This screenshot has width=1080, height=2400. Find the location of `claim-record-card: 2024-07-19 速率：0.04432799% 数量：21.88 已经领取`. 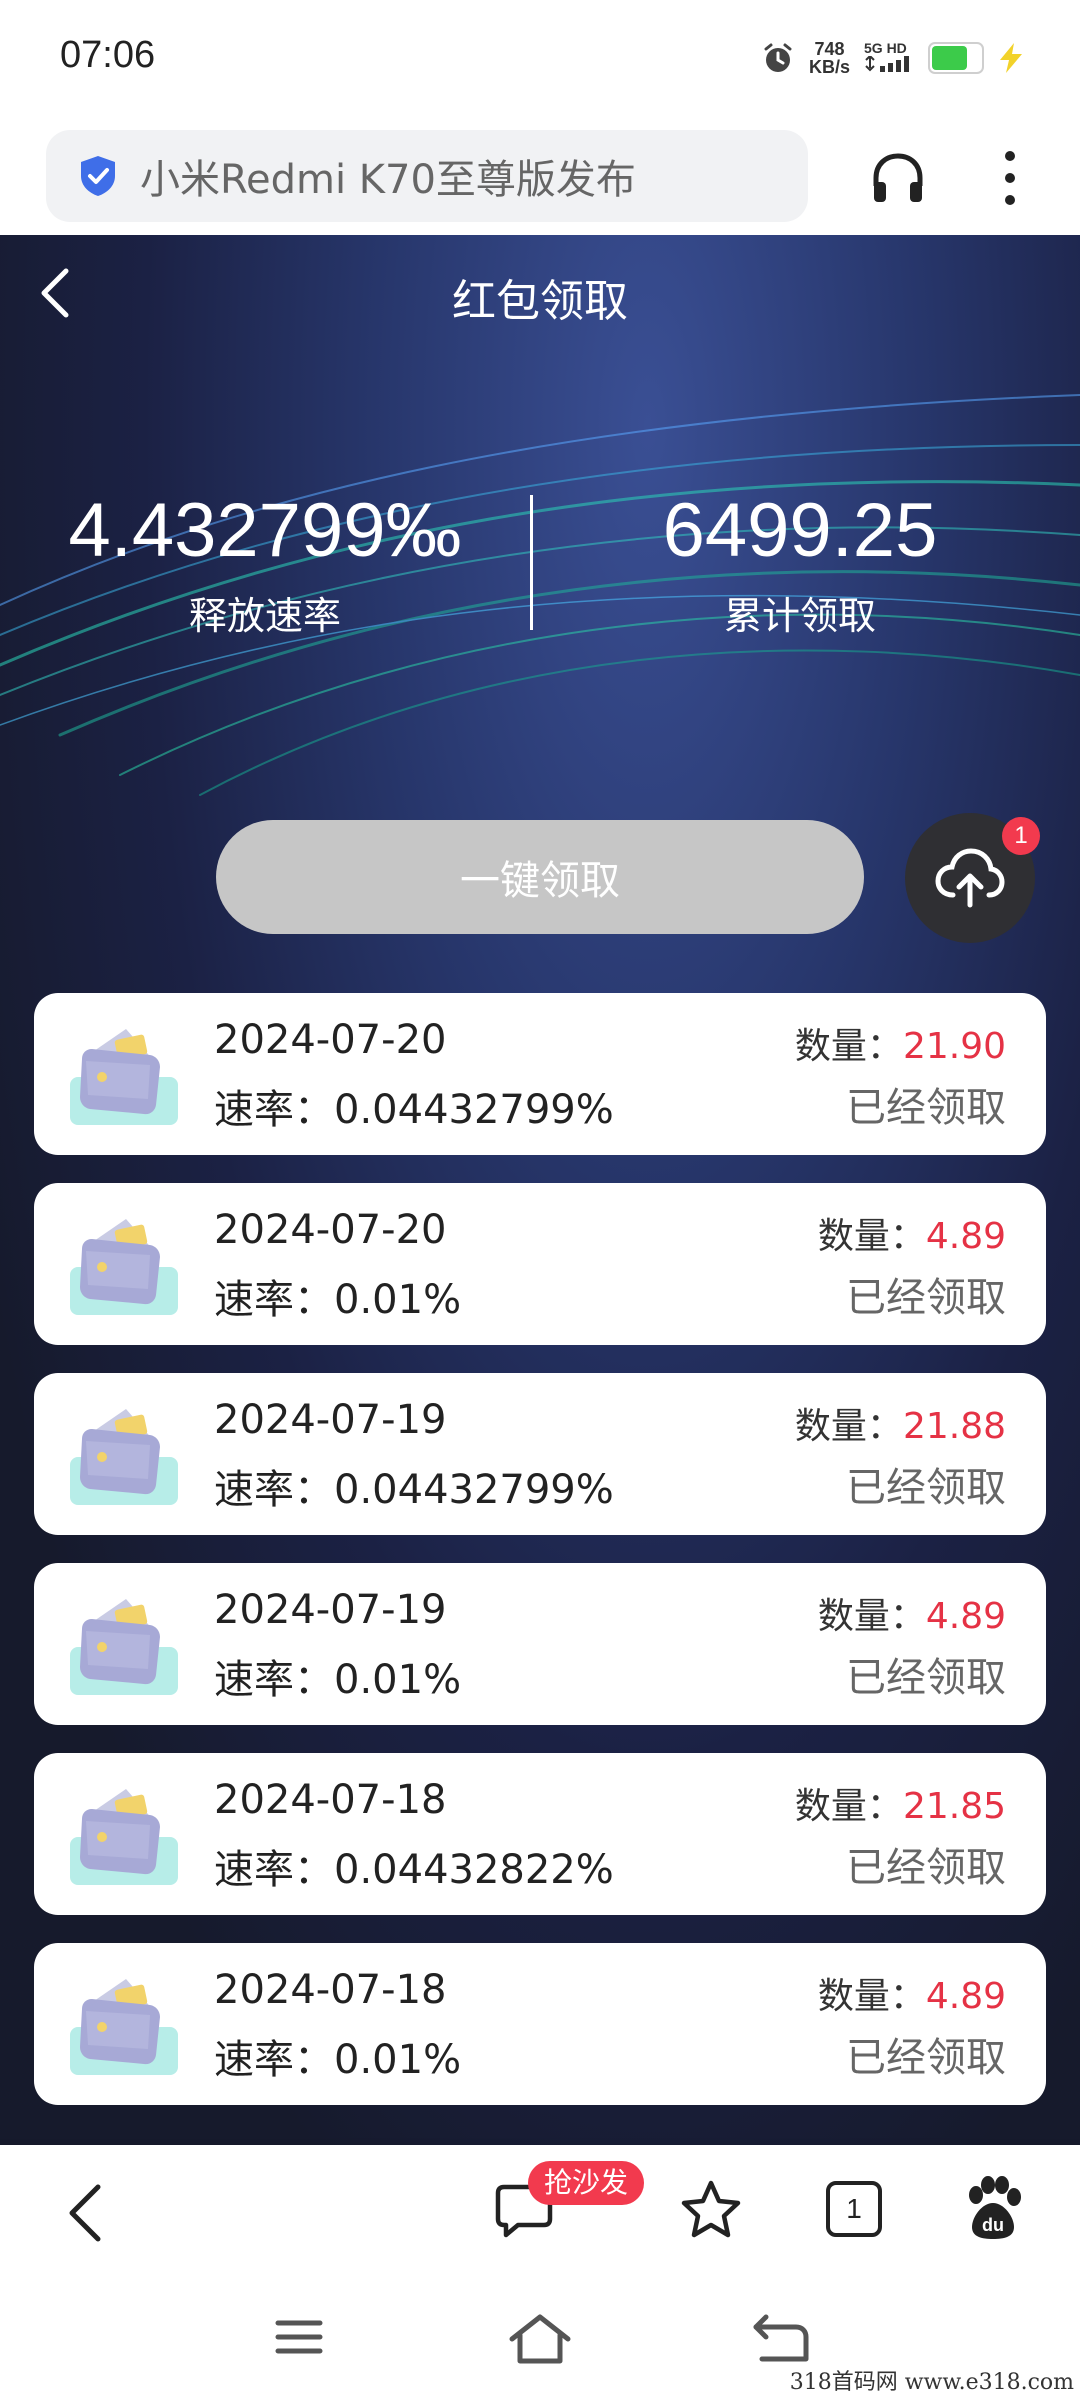

claim-record-card: 2024-07-19 速率：0.04432799% 数量：21.88 已经领取 is located at coordinates (540, 1454).